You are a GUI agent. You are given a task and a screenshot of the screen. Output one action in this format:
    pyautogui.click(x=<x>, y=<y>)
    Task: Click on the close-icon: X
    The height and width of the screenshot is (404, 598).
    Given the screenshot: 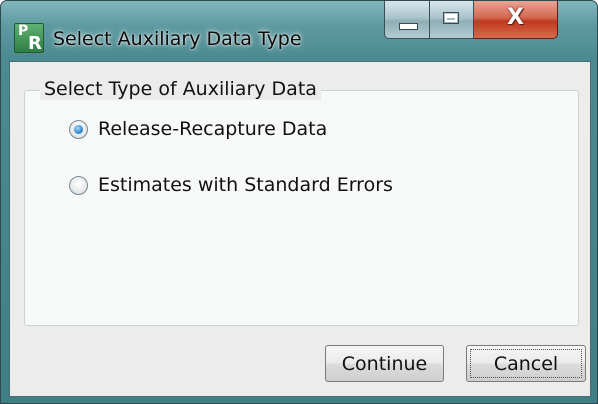 What is the action you would take?
    pyautogui.click(x=515, y=17)
    